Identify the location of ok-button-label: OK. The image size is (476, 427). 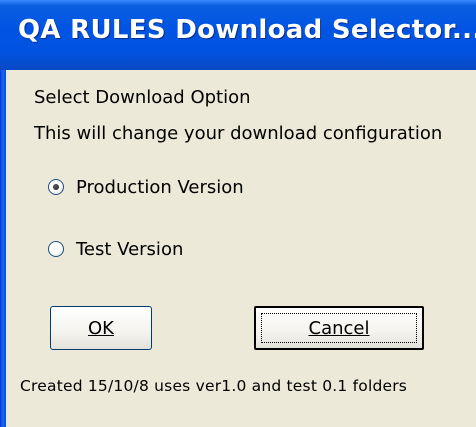
(101, 328).